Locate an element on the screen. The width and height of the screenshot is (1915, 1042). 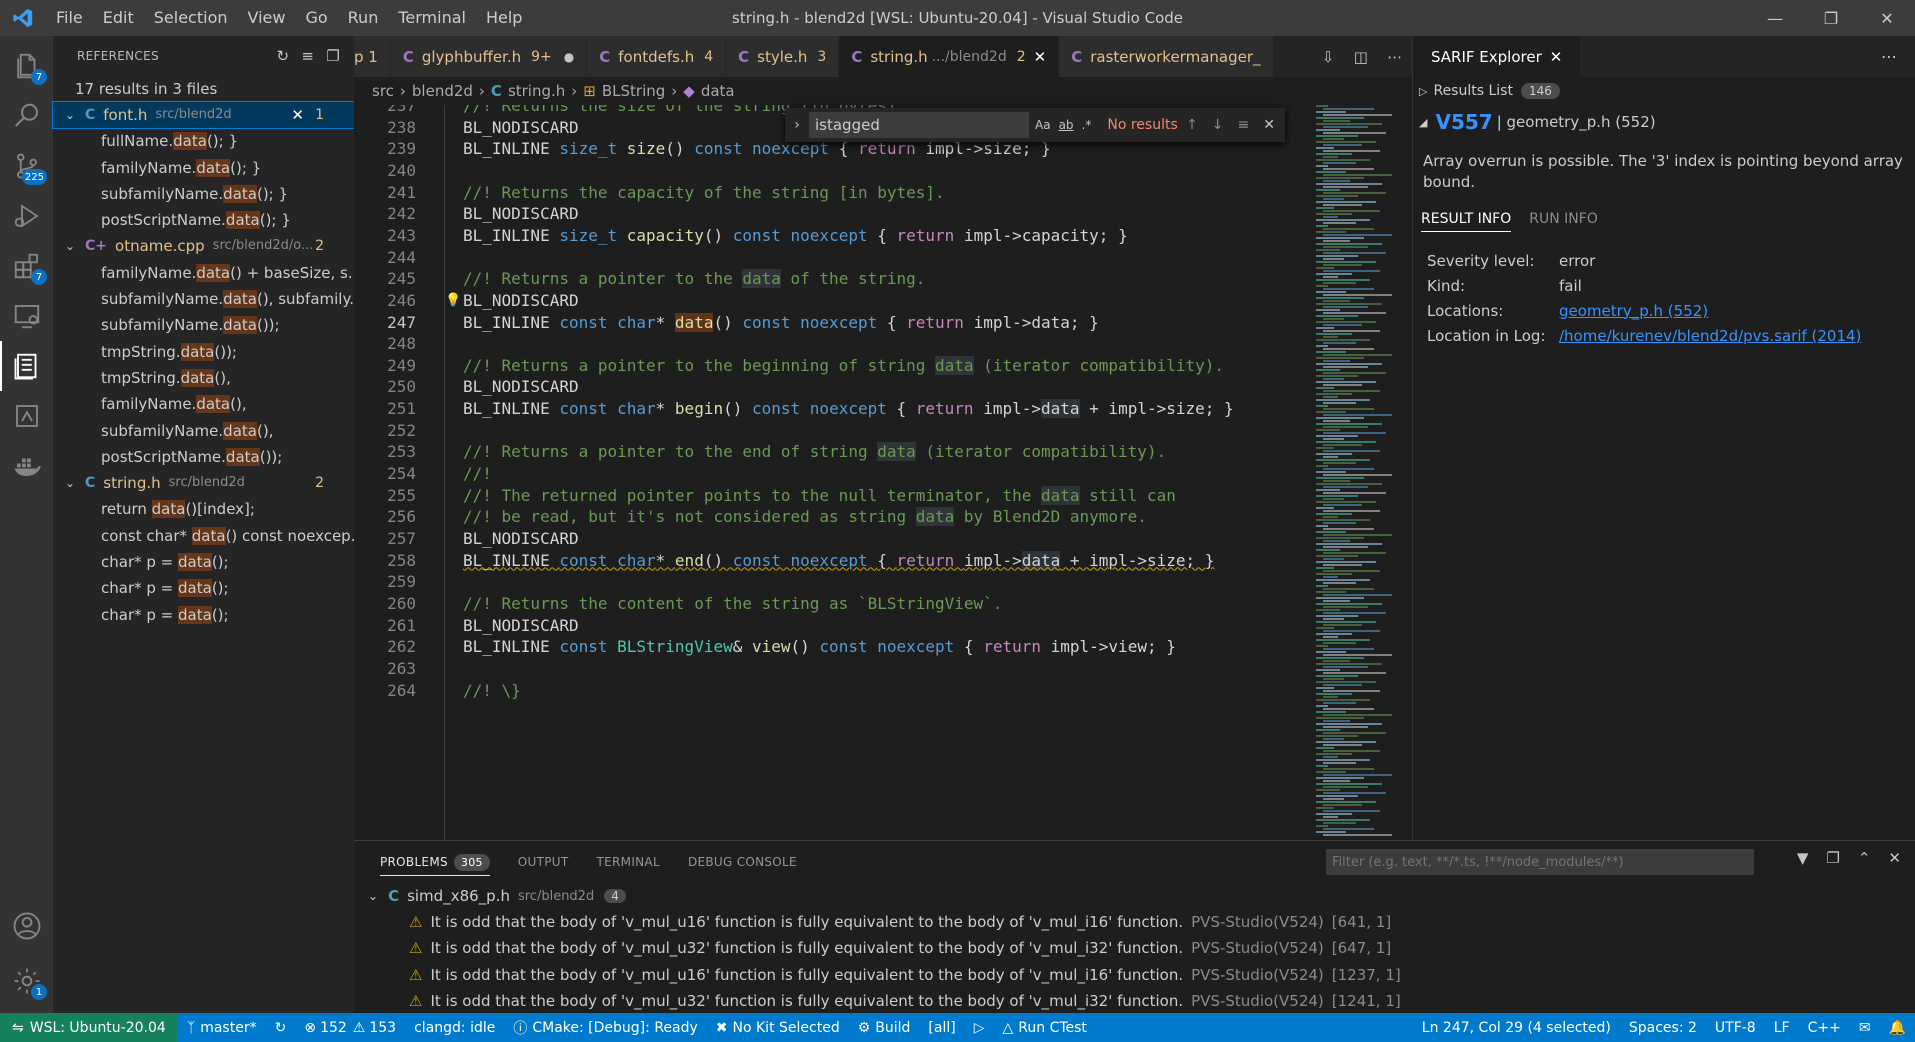
close-panel-icon: ✕ is located at coordinates (1894, 858).